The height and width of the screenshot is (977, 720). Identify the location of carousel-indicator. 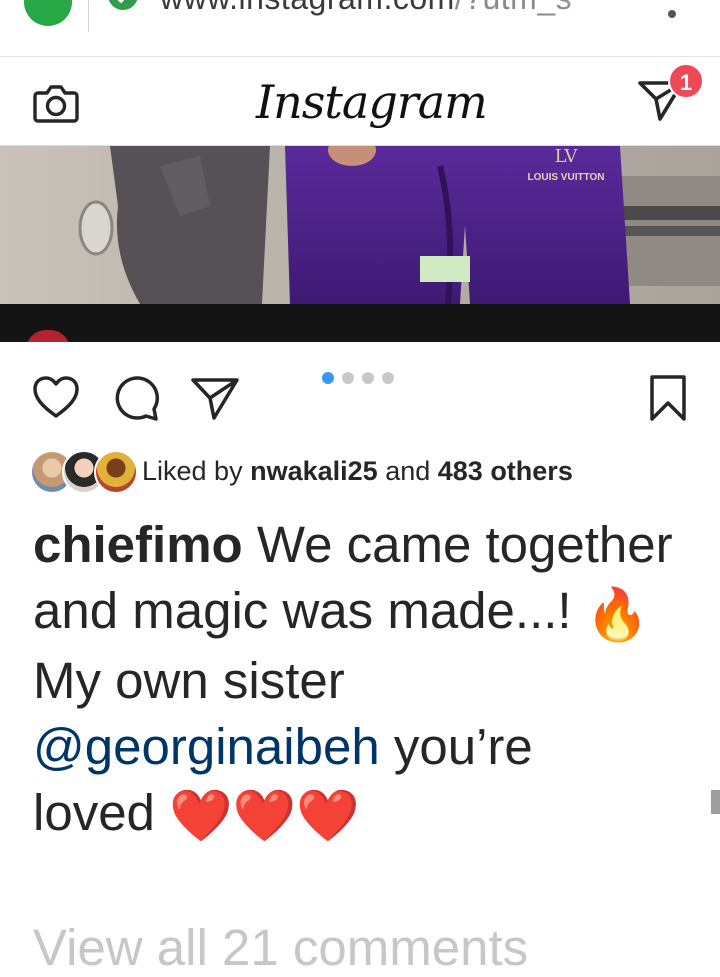
(362, 380).